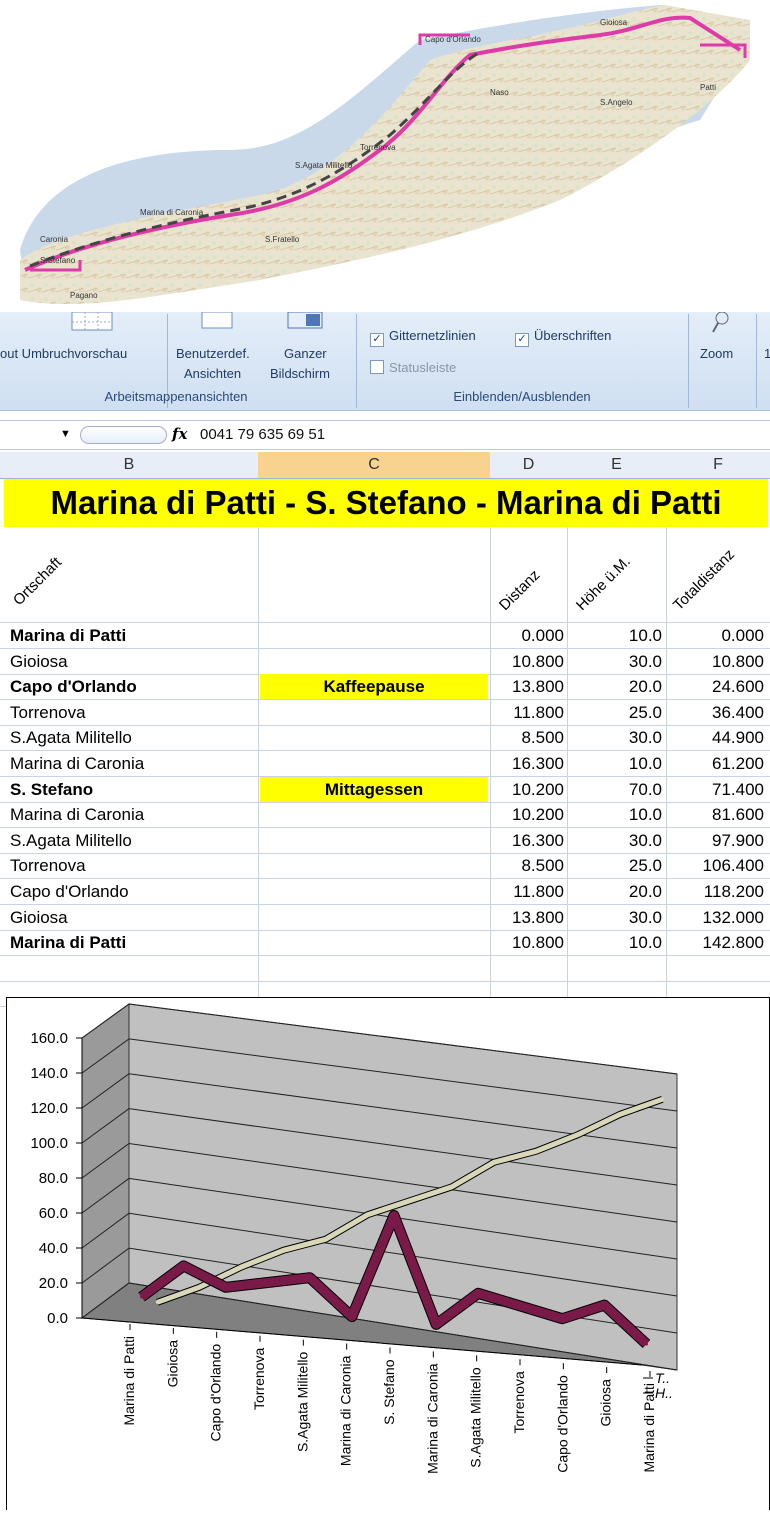 This screenshot has width=770, height=1516. I want to click on table-row: Marina di Caronia 10.200 10.0 81.600, so click(385, 815).